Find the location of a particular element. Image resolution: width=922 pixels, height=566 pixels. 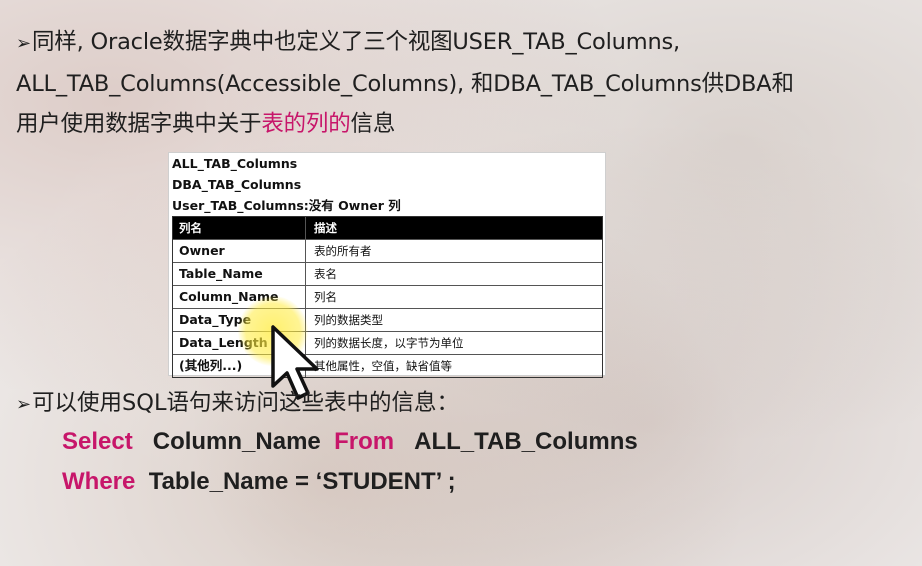

sql-intro-text: 可以使用SQL语句来访问这些表中的信息： is located at coordinates (246, 403).